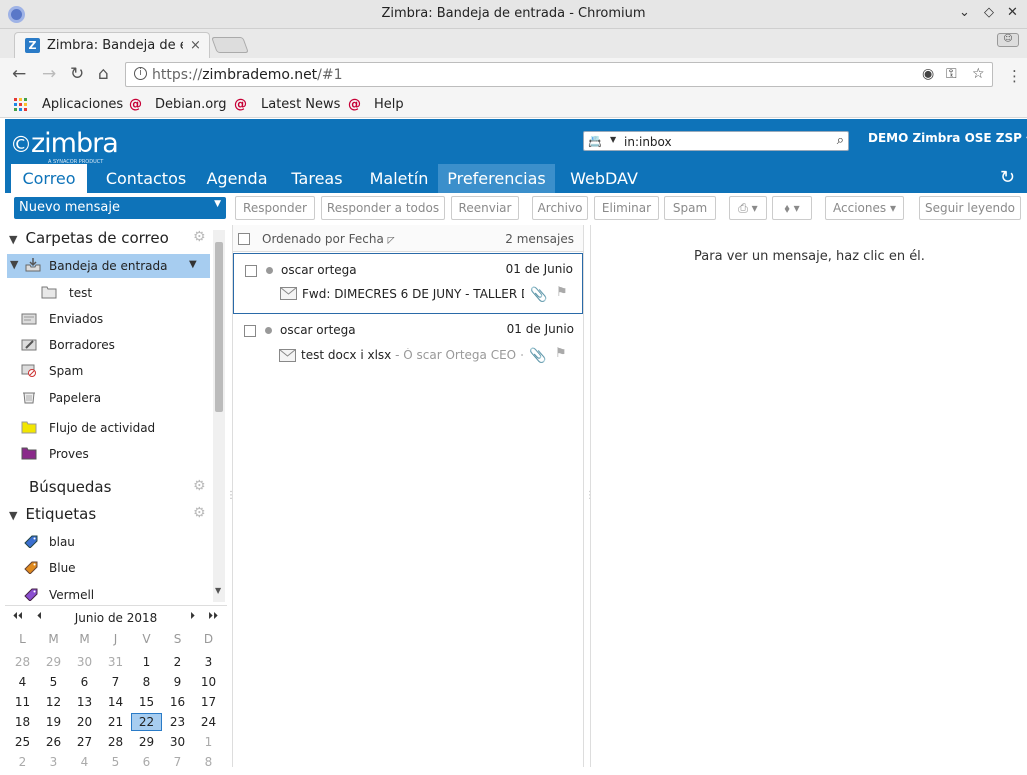  What do you see at coordinates (84, 682) in the screenshot?
I see `calendar-day: 6` at bounding box center [84, 682].